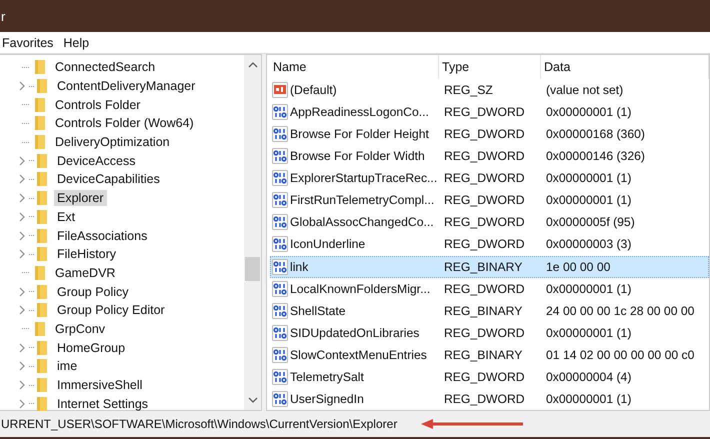 This screenshot has width=710, height=439. I want to click on value-row: UserSignedIn REG_DWORD 0x00000001 (1), so click(489, 399).